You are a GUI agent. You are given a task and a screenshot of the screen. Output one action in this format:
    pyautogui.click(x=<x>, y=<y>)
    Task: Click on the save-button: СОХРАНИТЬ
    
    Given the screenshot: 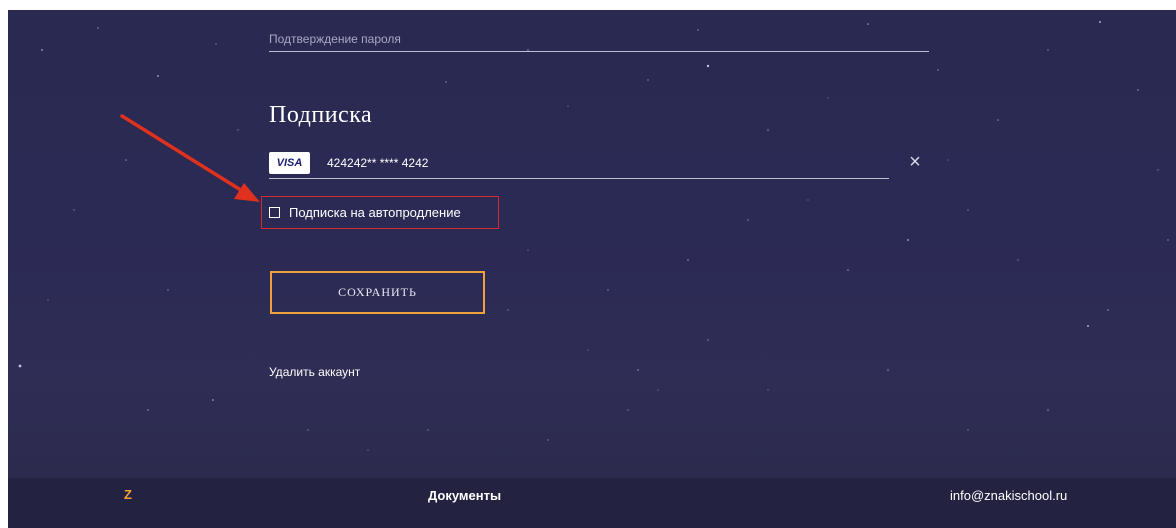 What is the action you would take?
    pyautogui.click(x=377, y=292)
    